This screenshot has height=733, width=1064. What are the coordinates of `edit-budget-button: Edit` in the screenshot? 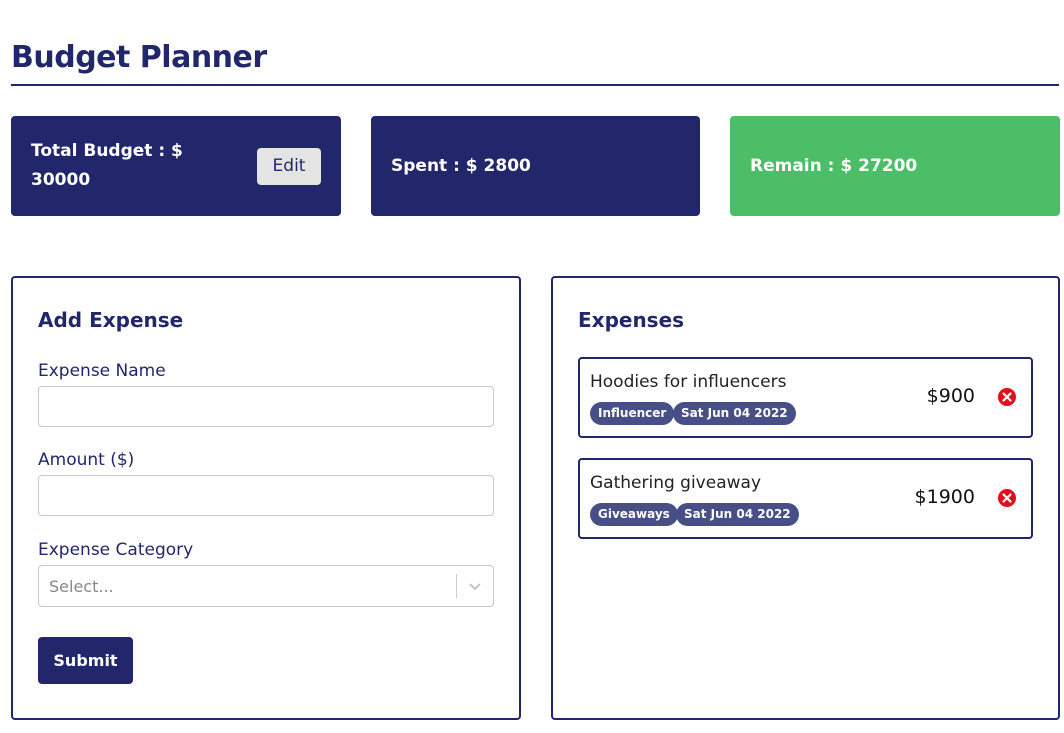 It's located at (289, 166).